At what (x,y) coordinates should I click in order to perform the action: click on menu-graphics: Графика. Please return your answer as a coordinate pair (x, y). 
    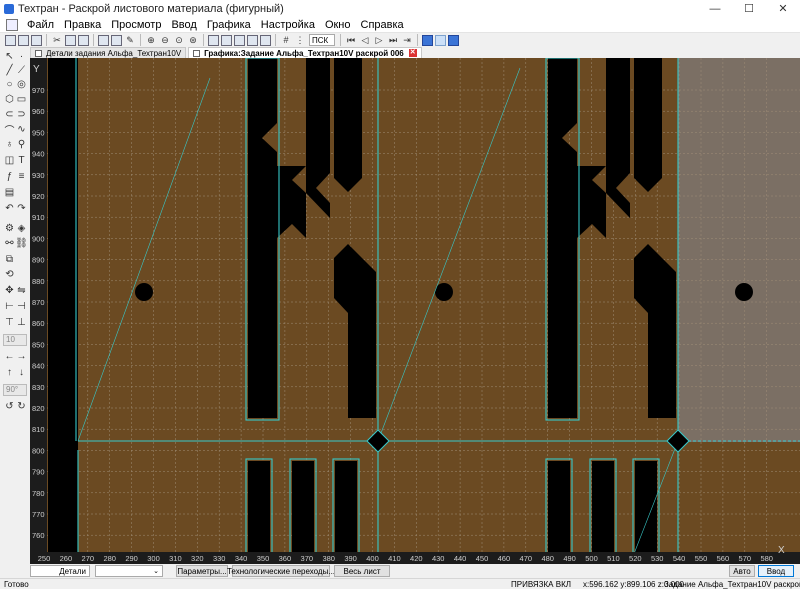
    Looking at the image, I should click on (229, 25).